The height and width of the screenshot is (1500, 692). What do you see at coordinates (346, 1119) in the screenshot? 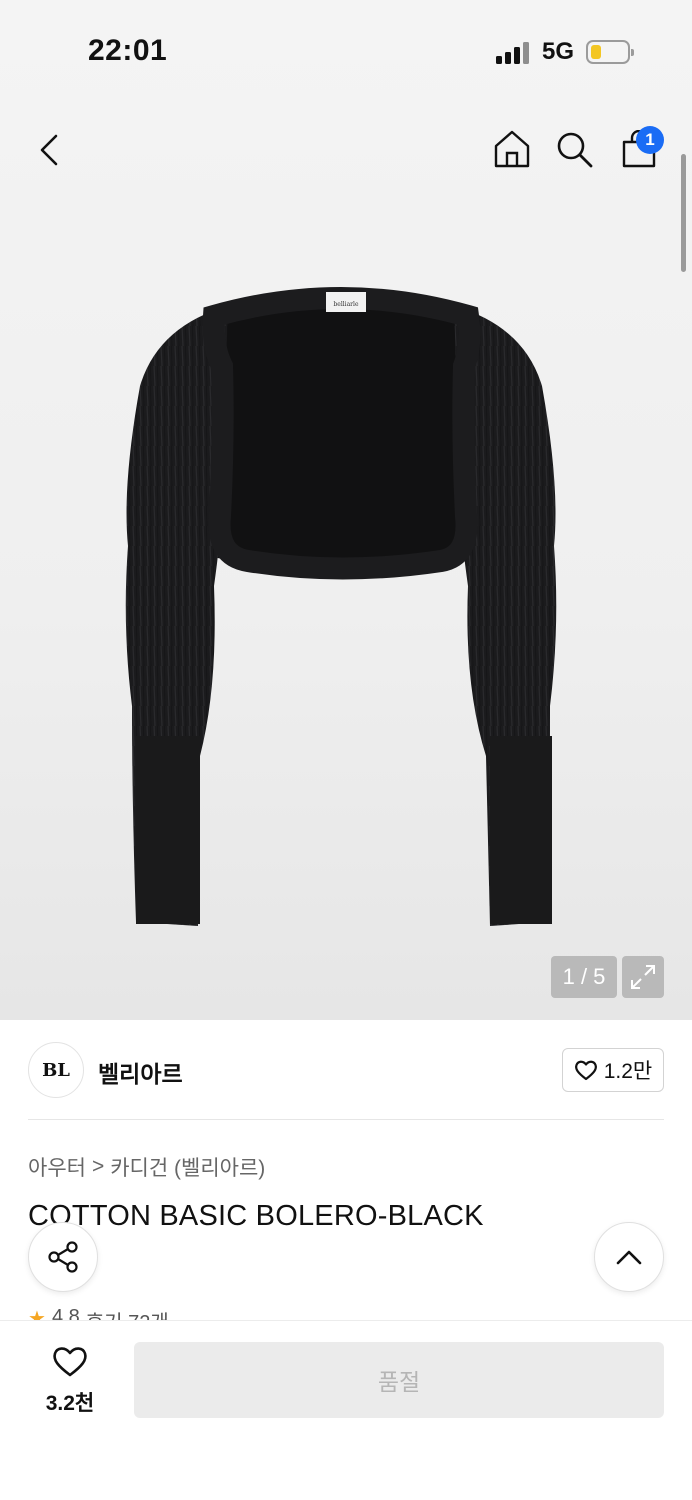
I see `divider` at bounding box center [346, 1119].